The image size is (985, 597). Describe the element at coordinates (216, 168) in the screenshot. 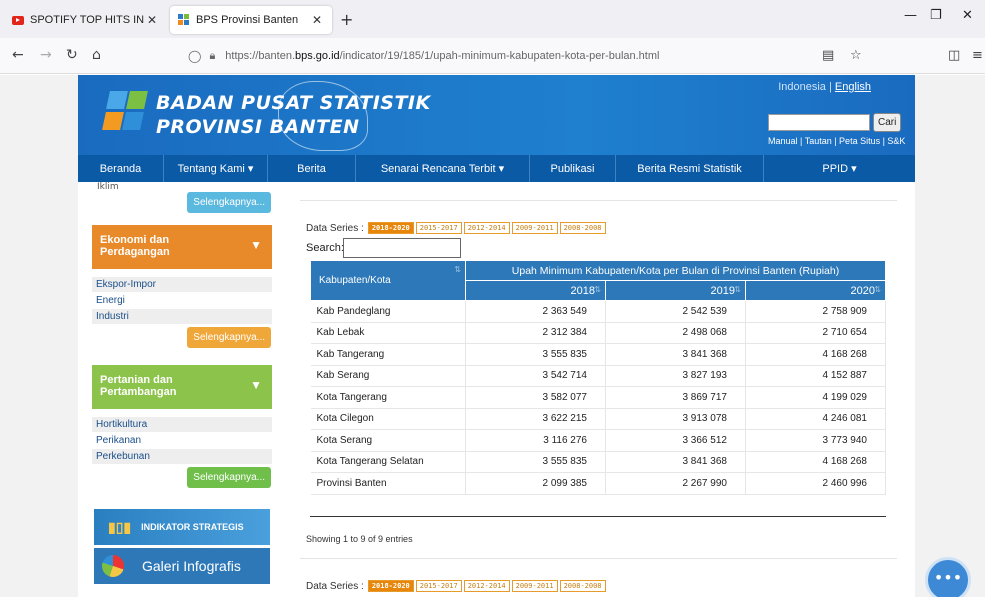

I see `menu-tentang-kami: Tentang Kami ▾` at that location.